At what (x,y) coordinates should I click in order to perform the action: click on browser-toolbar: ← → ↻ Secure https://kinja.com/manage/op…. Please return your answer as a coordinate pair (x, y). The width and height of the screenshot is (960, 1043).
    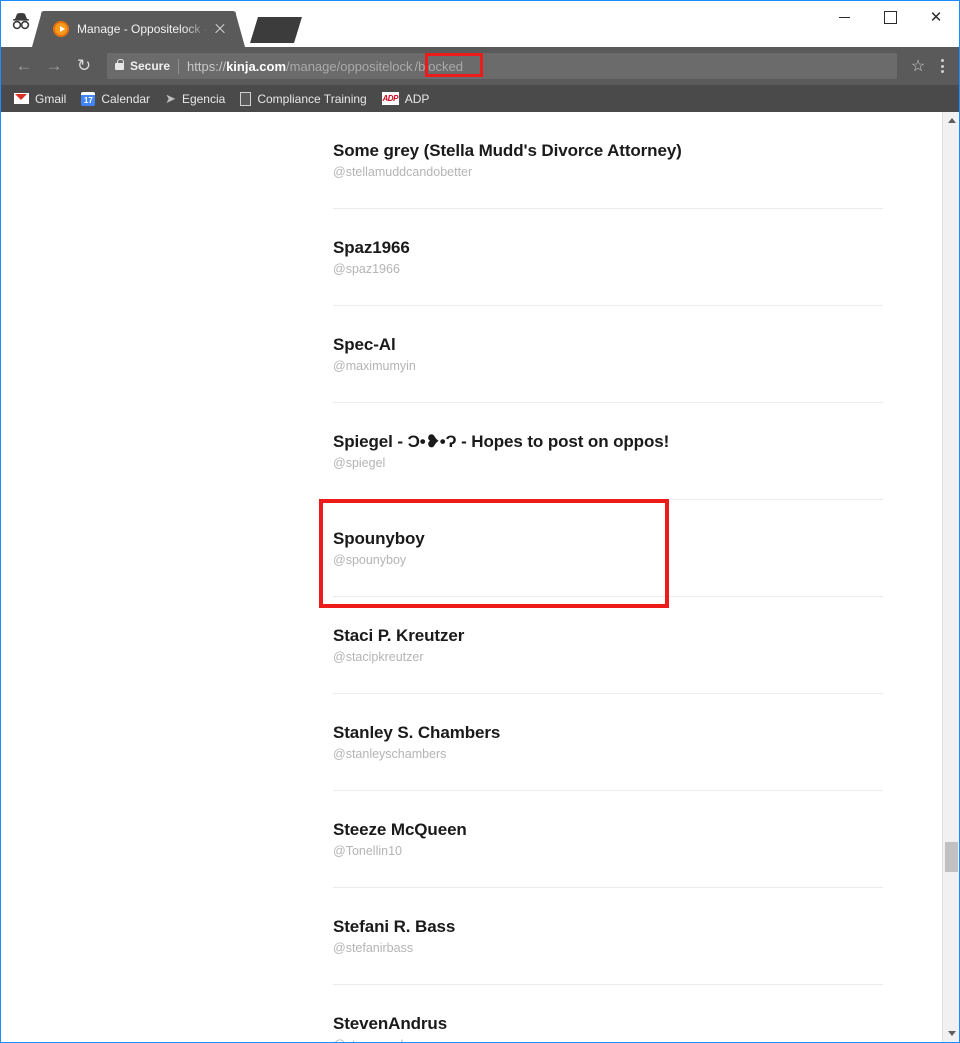
    Looking at the image, I should click on (480, 66).